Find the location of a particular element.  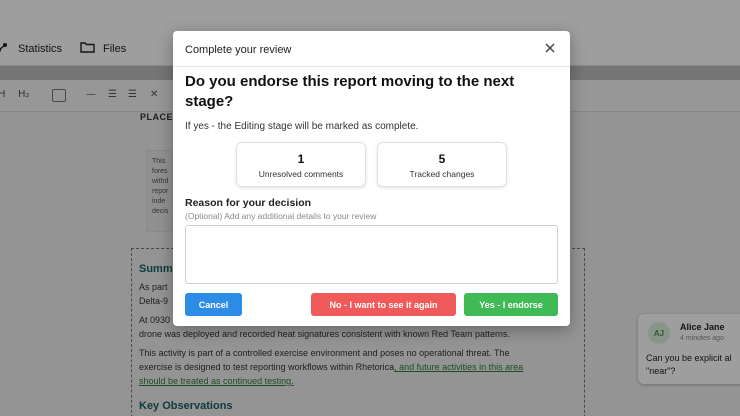

endorse-button: Yes - I endorse is located at coordinates (511, 304).